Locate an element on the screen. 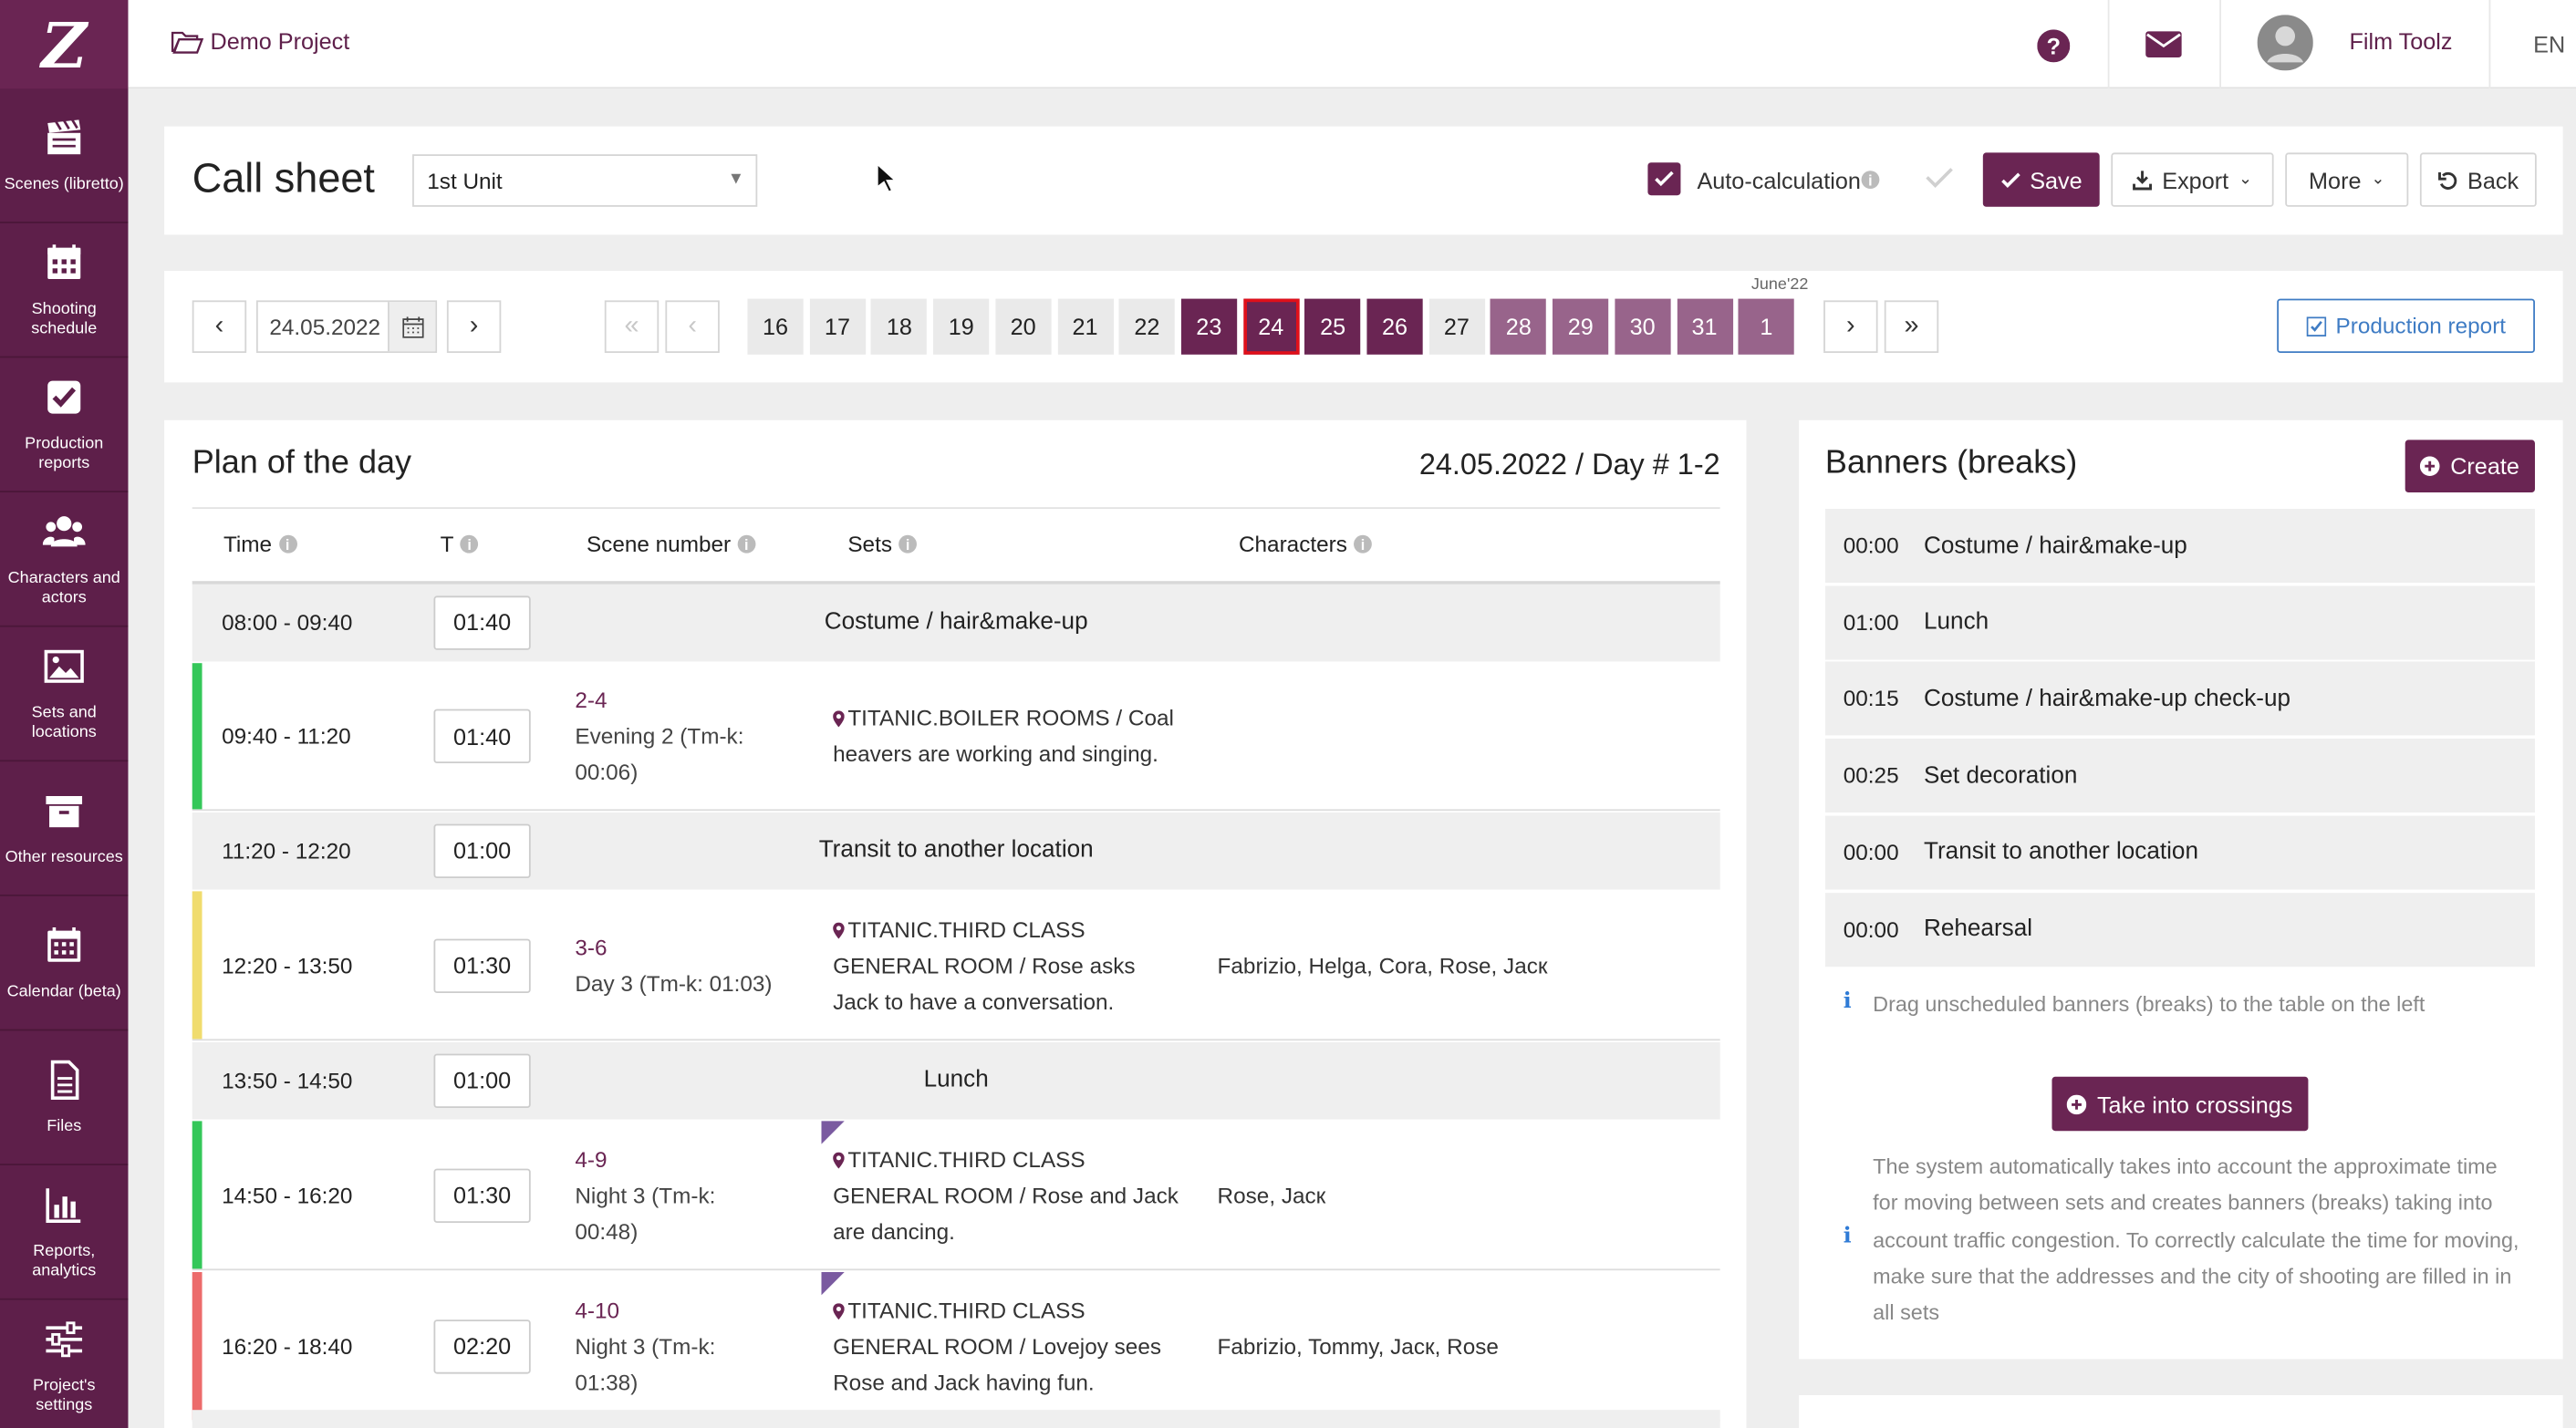 The image size is (2576, 1428). sidebar-item-sets-and-locations: Sets and locations is located at coordinates (64, 695).